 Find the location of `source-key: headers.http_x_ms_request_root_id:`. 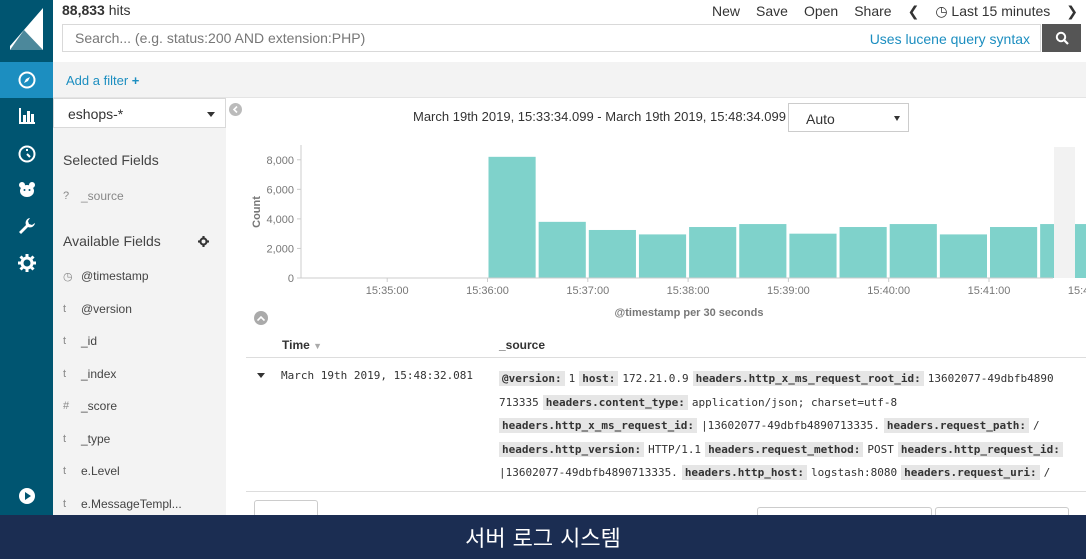

source-key: headers.http_x_ms_request_root_id: is located at coordinates (808, 378).